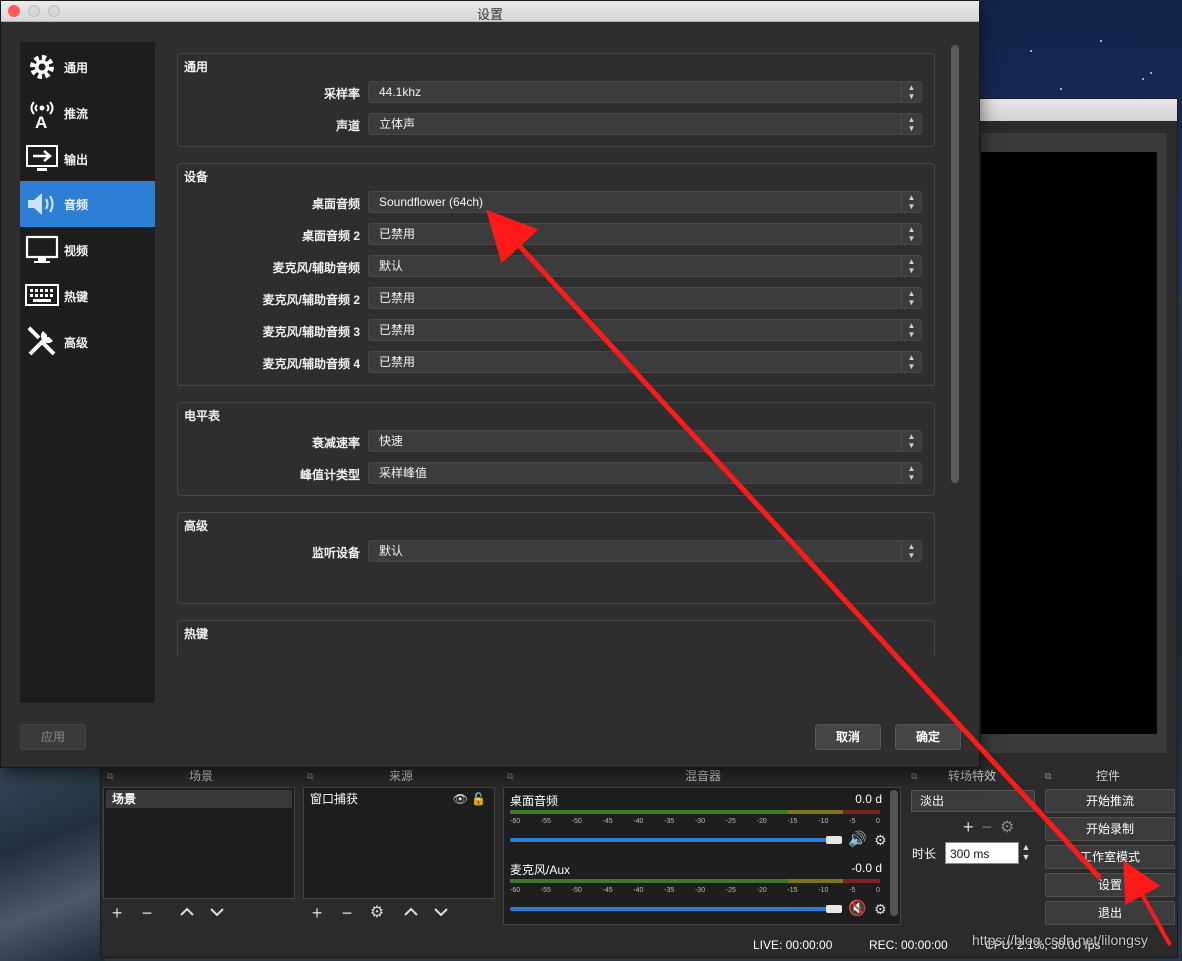 This screenshot has width=1182, height=961. I want to click on studio-mode-button: 工作室模式, so click(1110, 857).